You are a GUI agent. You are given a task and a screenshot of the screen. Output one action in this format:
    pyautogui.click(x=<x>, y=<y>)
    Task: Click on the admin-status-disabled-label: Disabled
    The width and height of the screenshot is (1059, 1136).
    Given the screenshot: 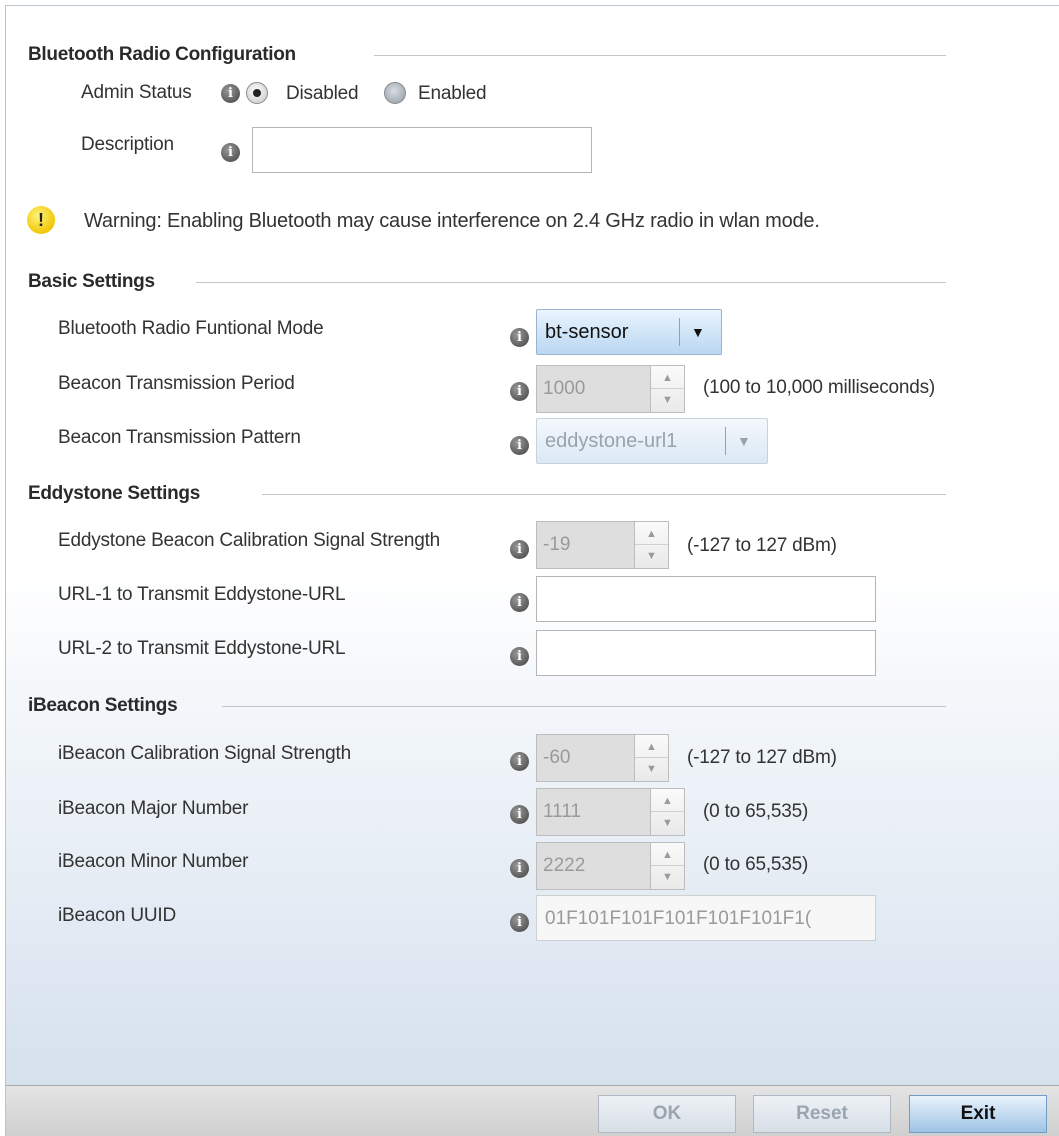 What is the action you would take?
    pyautogui.click(x=322, y=93)
    